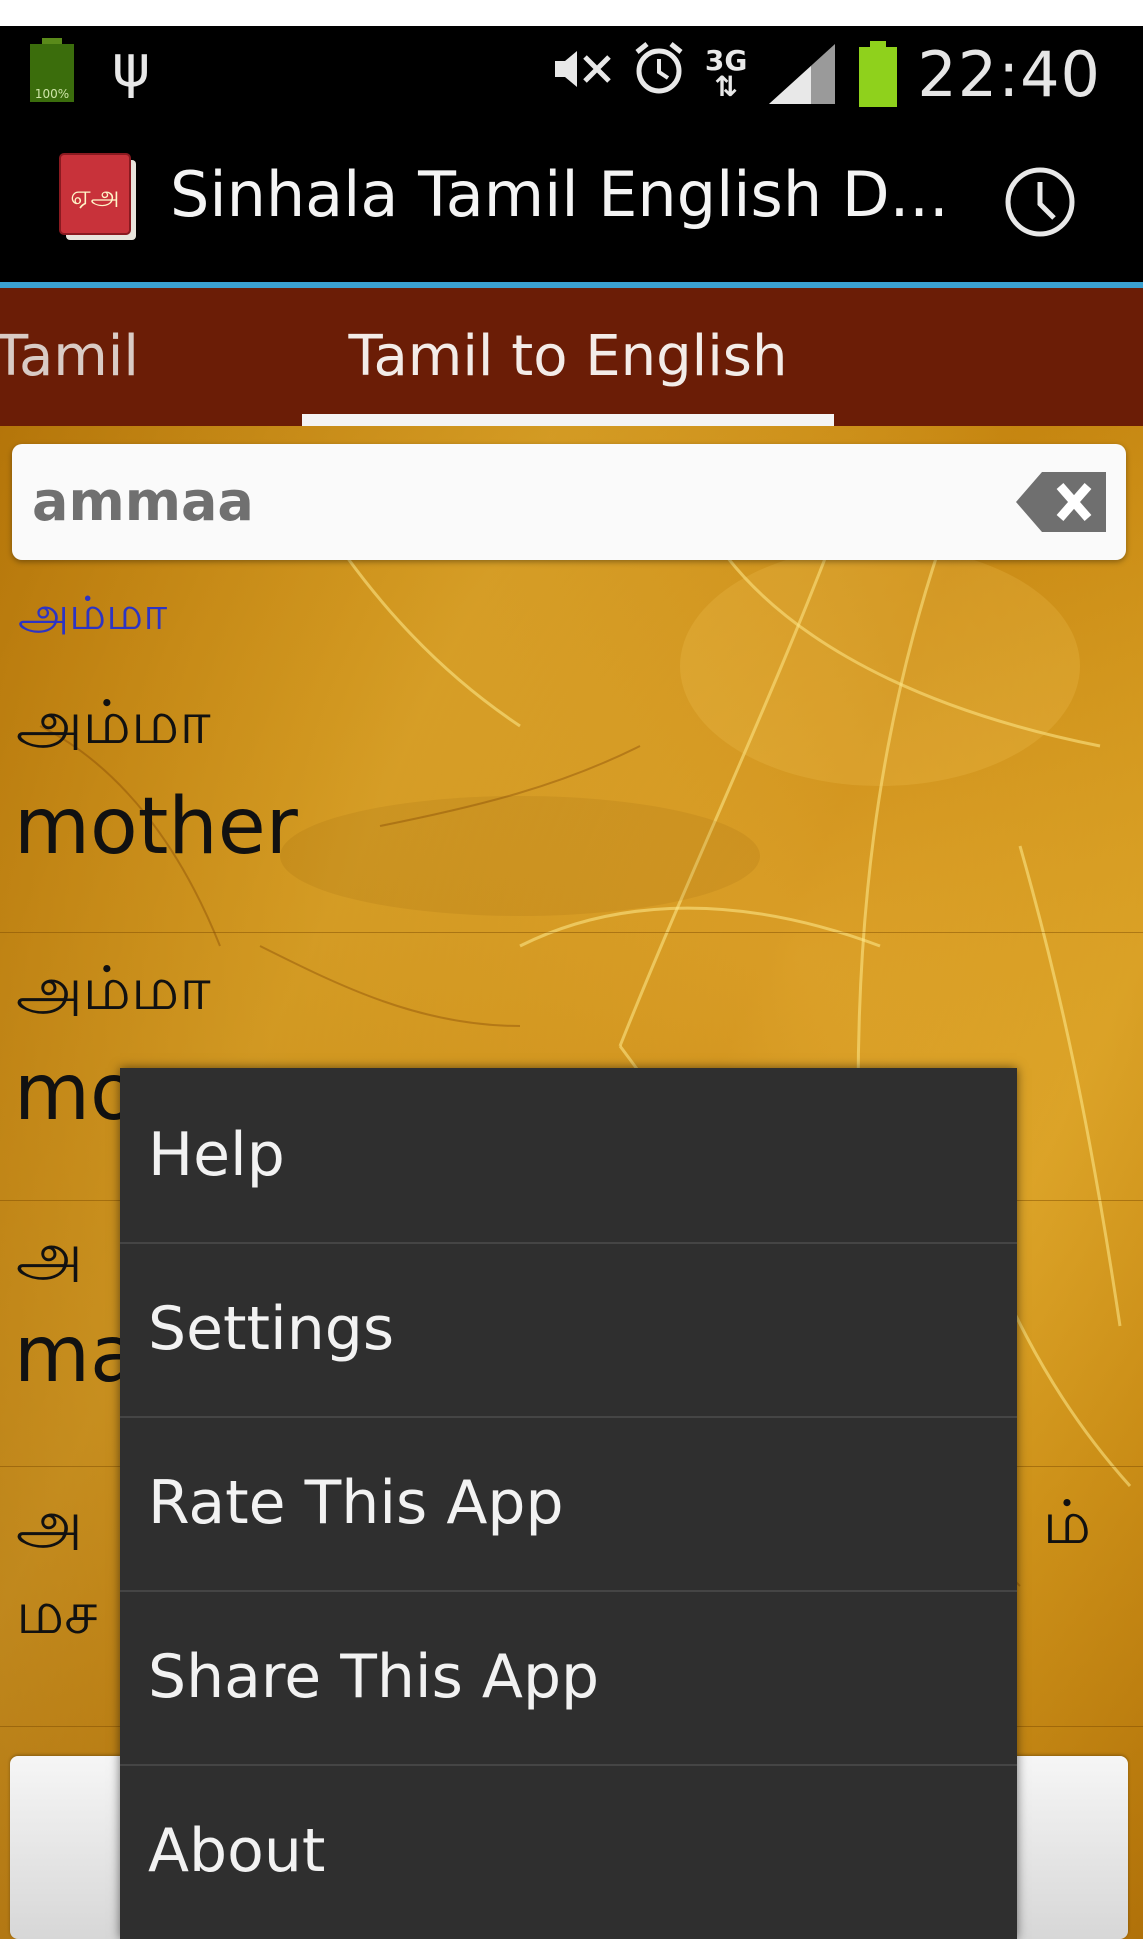  I want to click on menu-item-help: Help, so click(568, 1156).